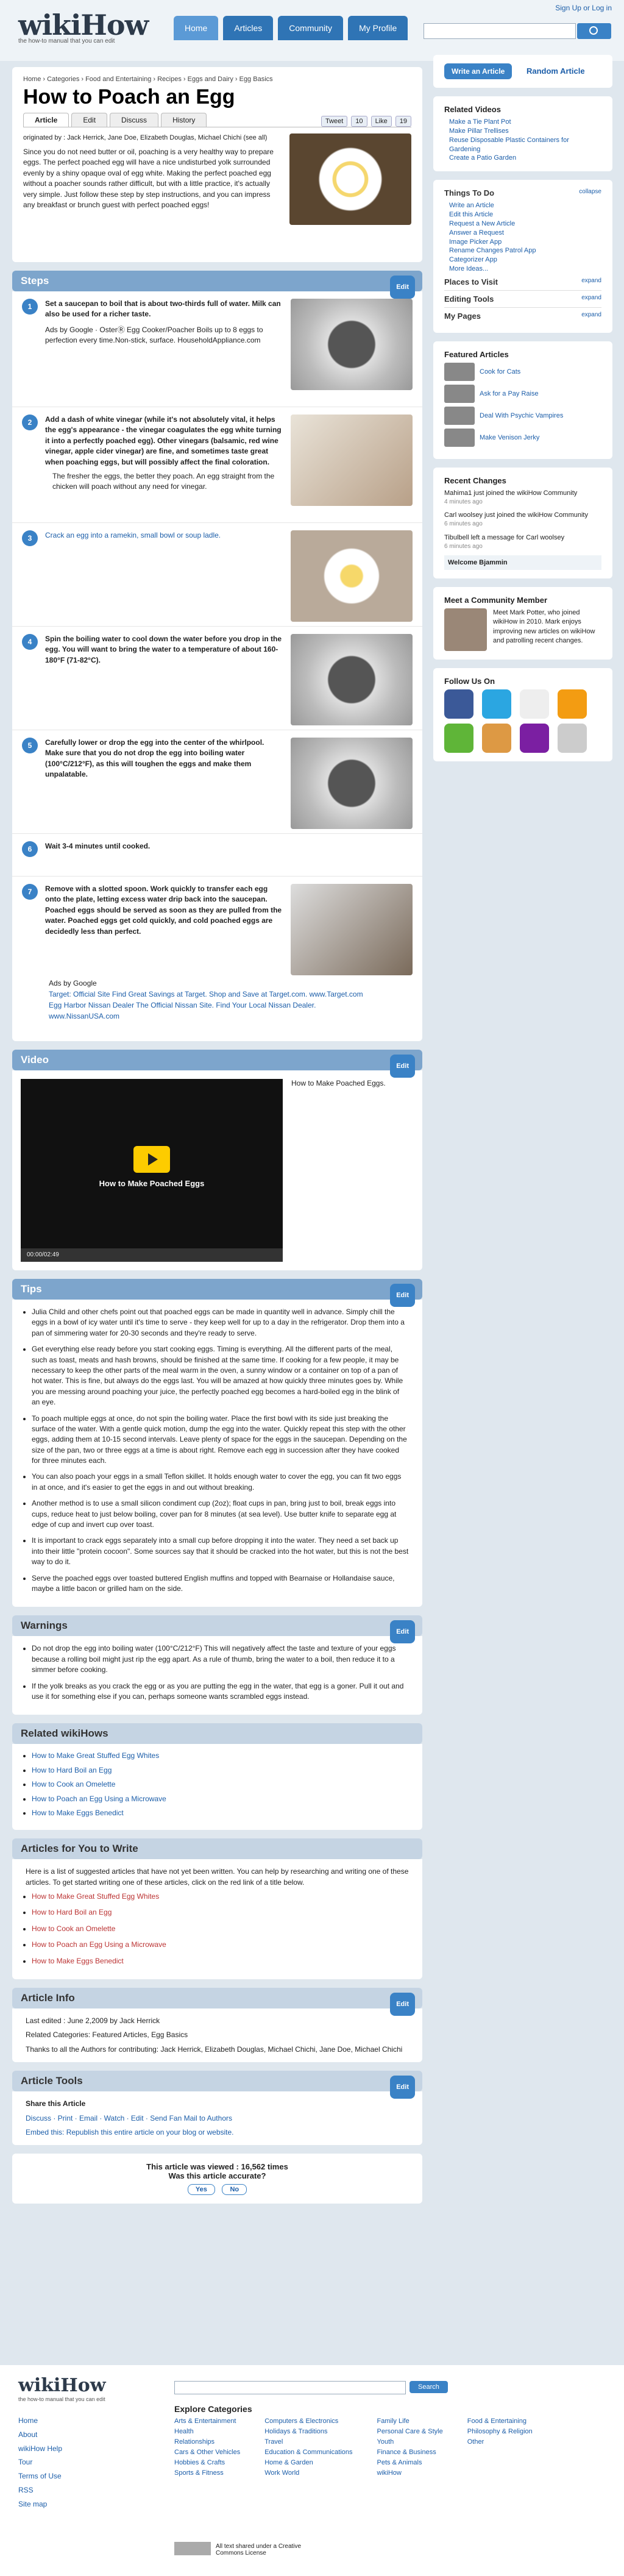 The width and height of the screenshot is (624, 2576). What do you see at coordinates (184, 120) in the screenshot?
I see `tab-history: History` at bounding box center [184, 120].